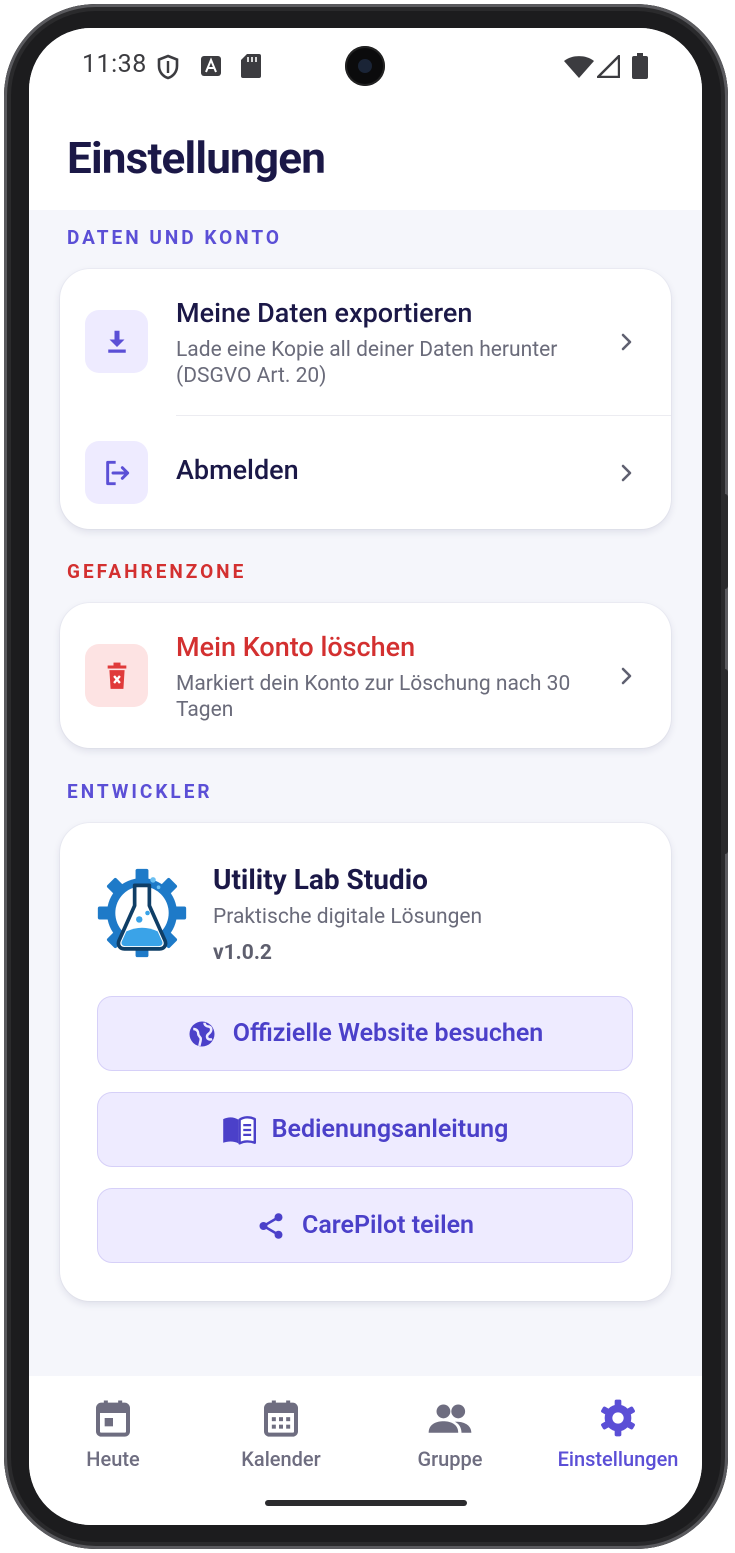 The width and height of the screenshot is (735, 1553). What do you see at coordinates (211, 66) in the screenshot?
I see `font-a-icon` at bounding box center [211, 66].